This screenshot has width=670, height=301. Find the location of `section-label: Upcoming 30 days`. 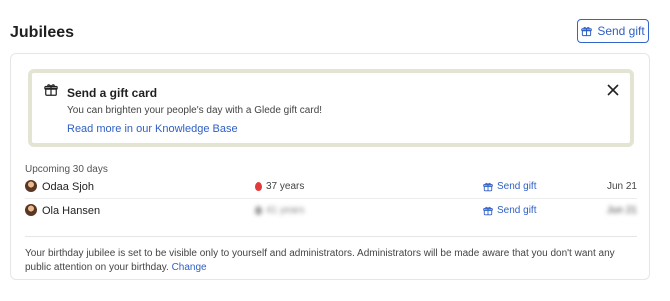

section-label: Upcoming 30 days is located at coordinates (66, 169).